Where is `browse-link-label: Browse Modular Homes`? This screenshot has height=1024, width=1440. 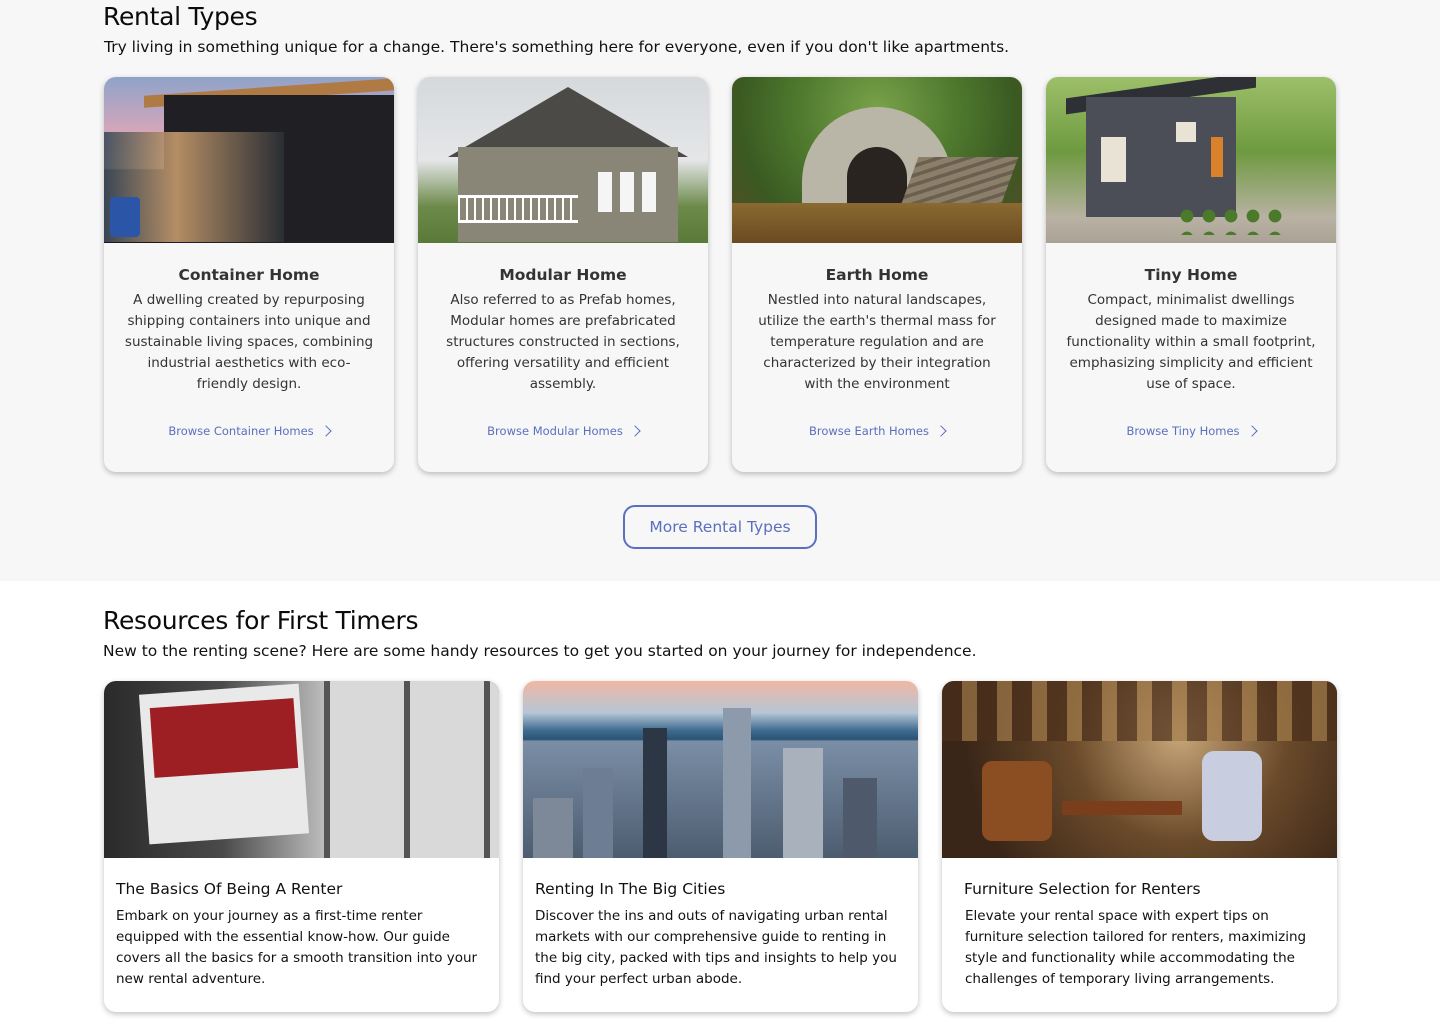 browse-link-label: Browse Modular Homes is located at coordinates (555, 431).